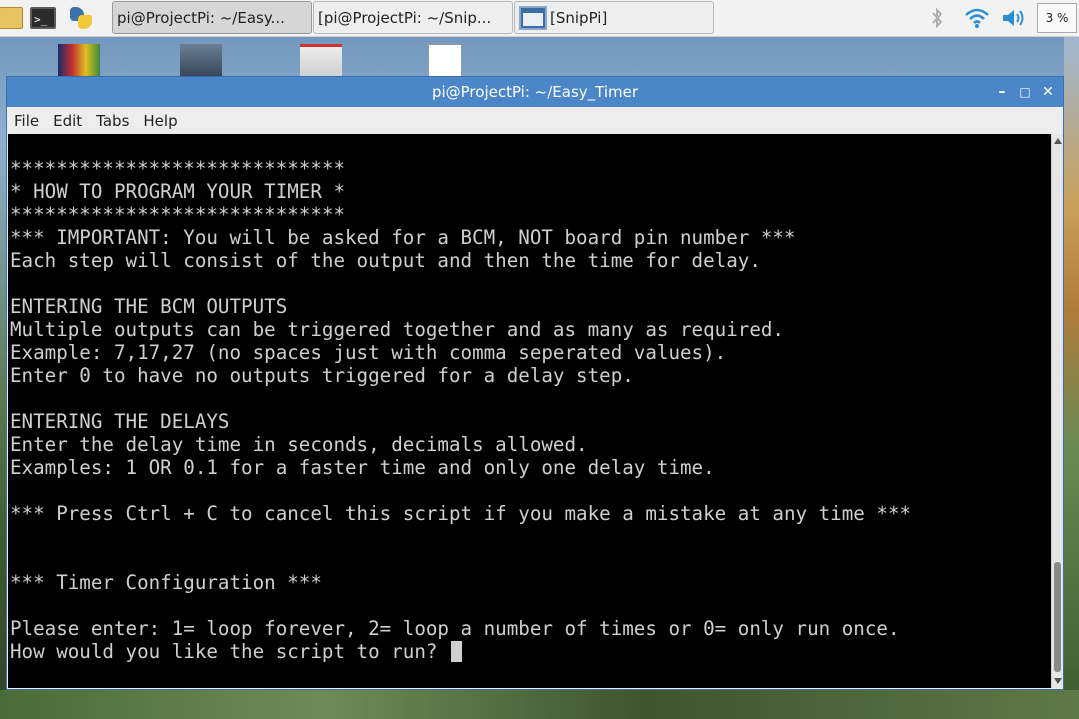 Image resolution: width=1079 pixels, height=719 pixels. I want to click on scroll-down-icon, so click(1058, 681).